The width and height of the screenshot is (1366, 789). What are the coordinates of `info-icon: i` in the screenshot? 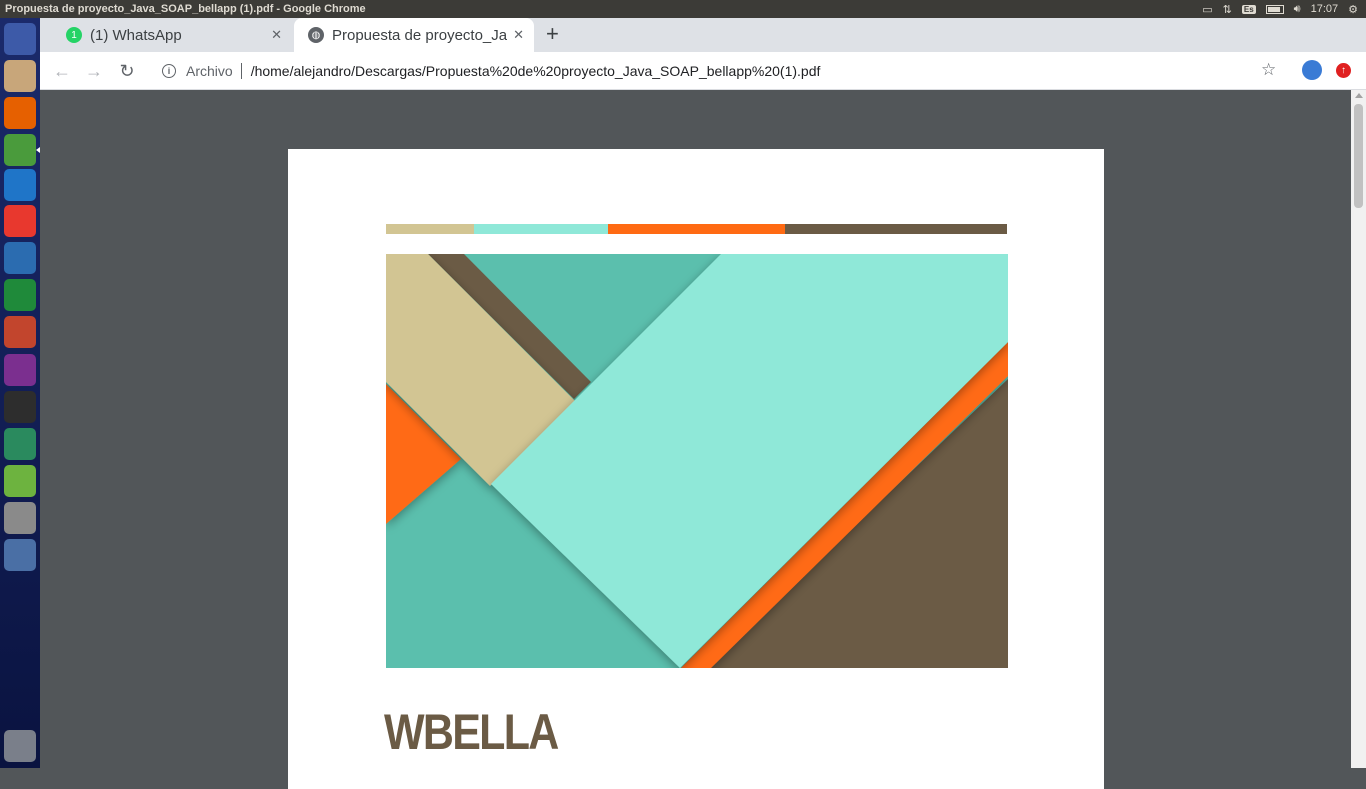 It's located at (169, 70).